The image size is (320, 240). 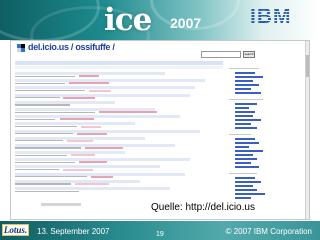 What do you see at coordinates (186, 23) in the screenshot?
I see `ice-year: 2007` at bounding box center [186, 23].